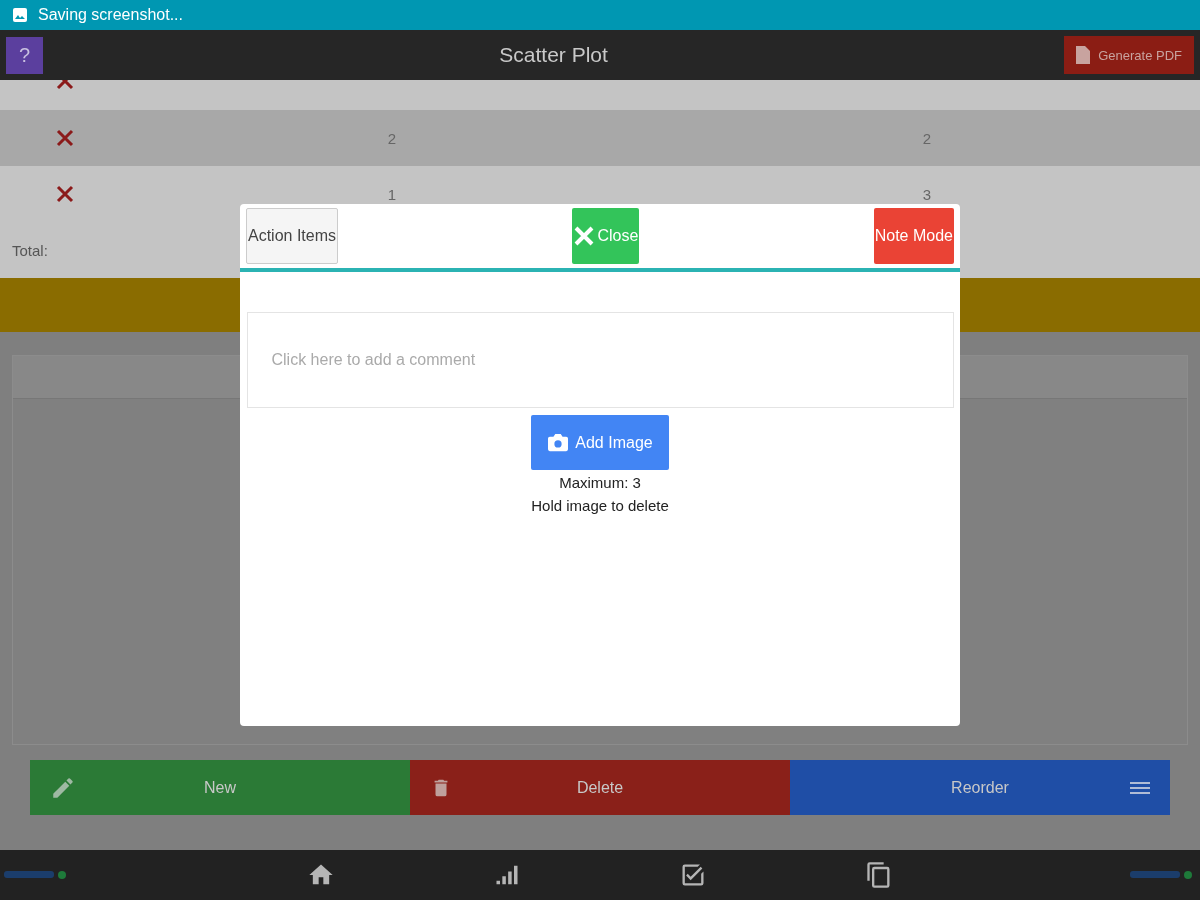  I want to click on help-button: ?, so click(24, 55).